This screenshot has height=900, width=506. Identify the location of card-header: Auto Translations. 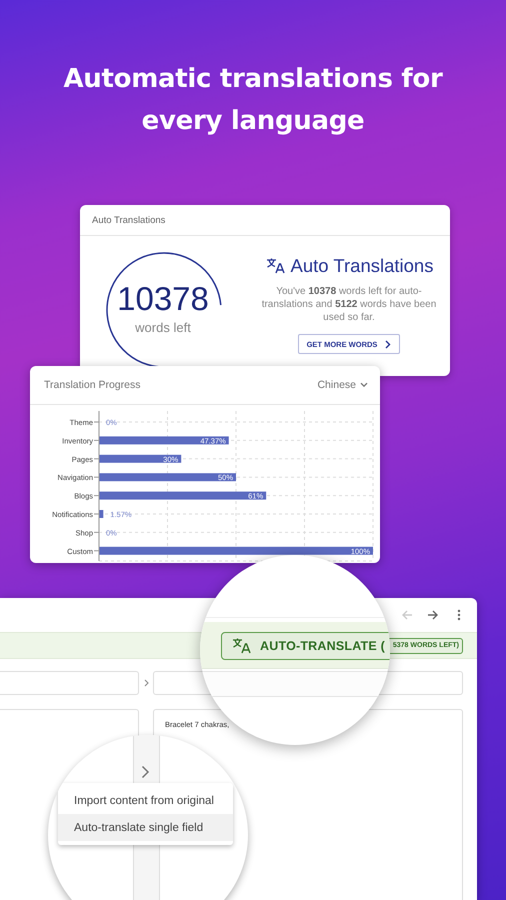
(129, 220).